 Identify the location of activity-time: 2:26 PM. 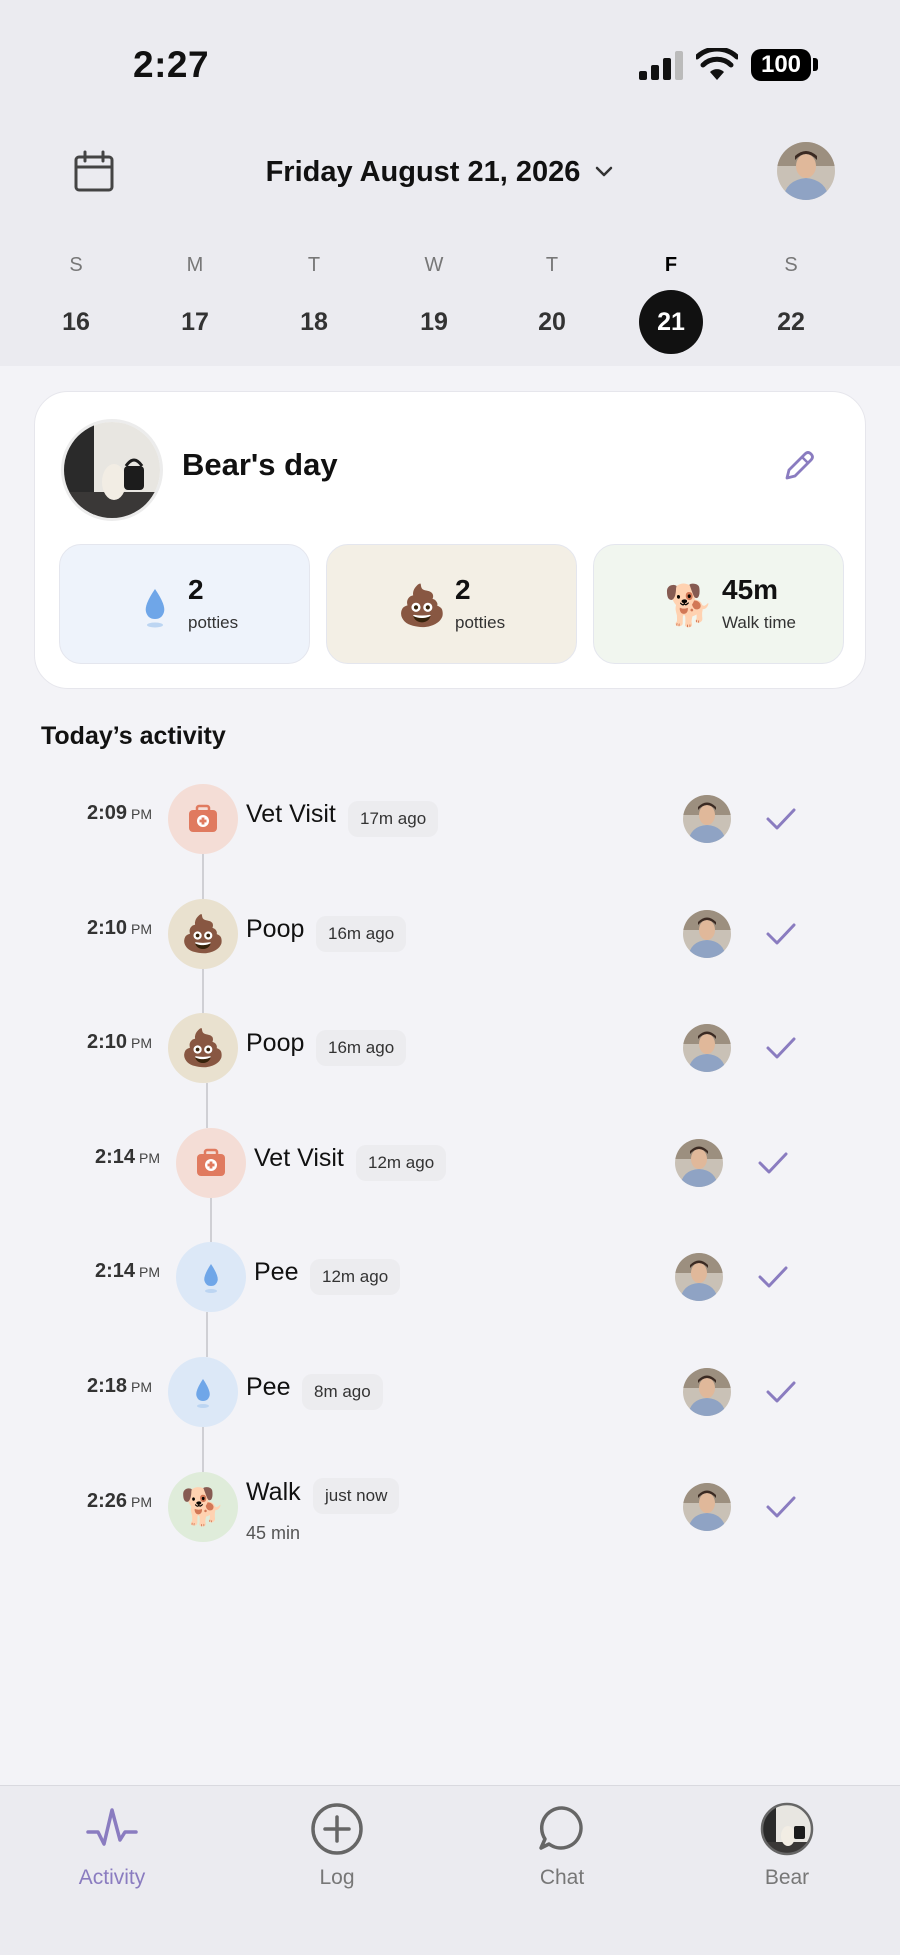
(97, 1501).